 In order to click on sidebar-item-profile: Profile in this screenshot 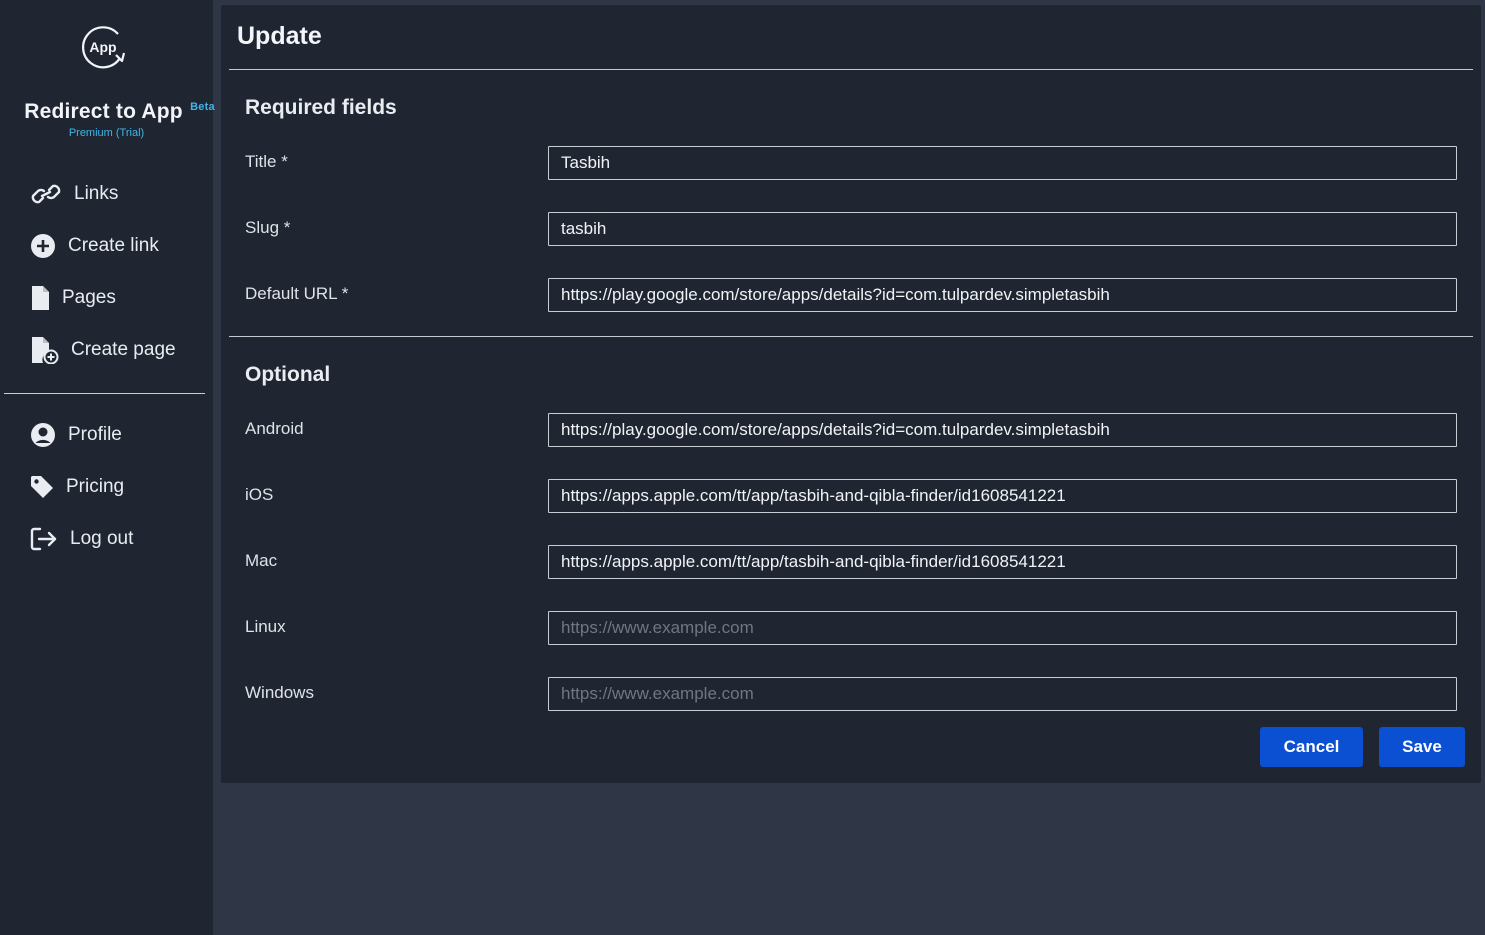, I will do `click(76, 435)`.